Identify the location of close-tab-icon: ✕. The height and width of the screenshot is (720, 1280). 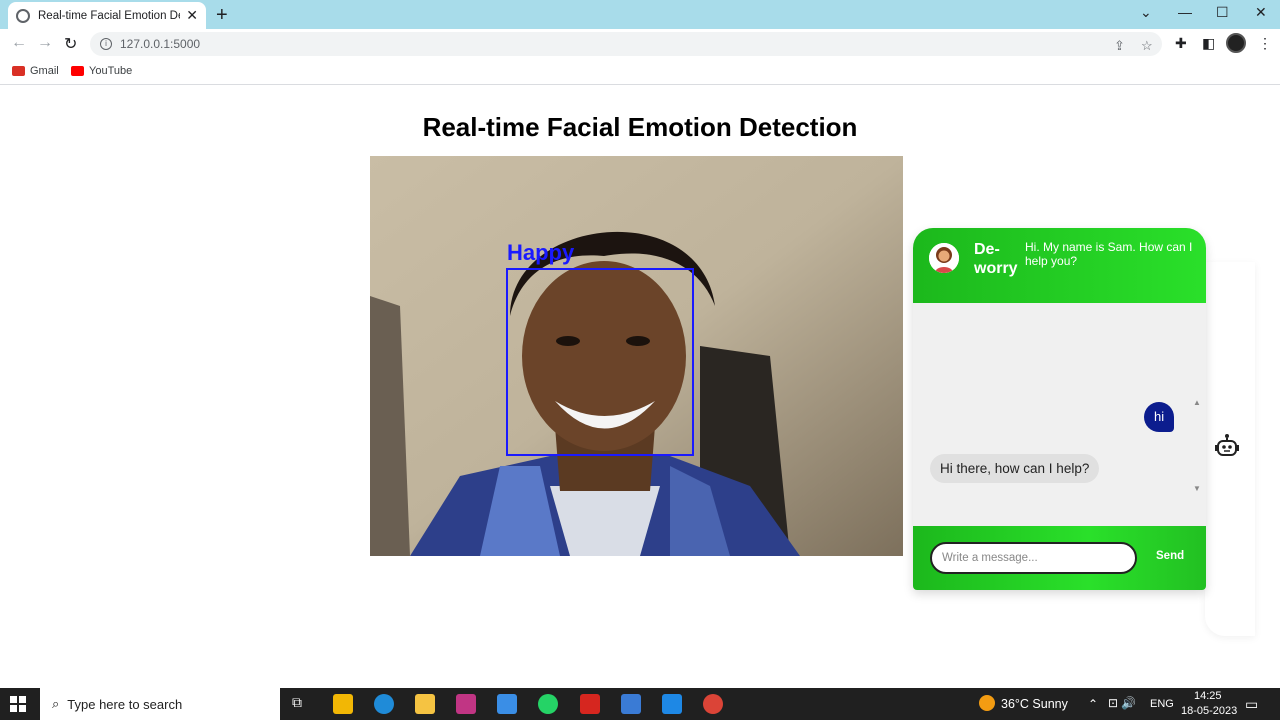
(192, 15).